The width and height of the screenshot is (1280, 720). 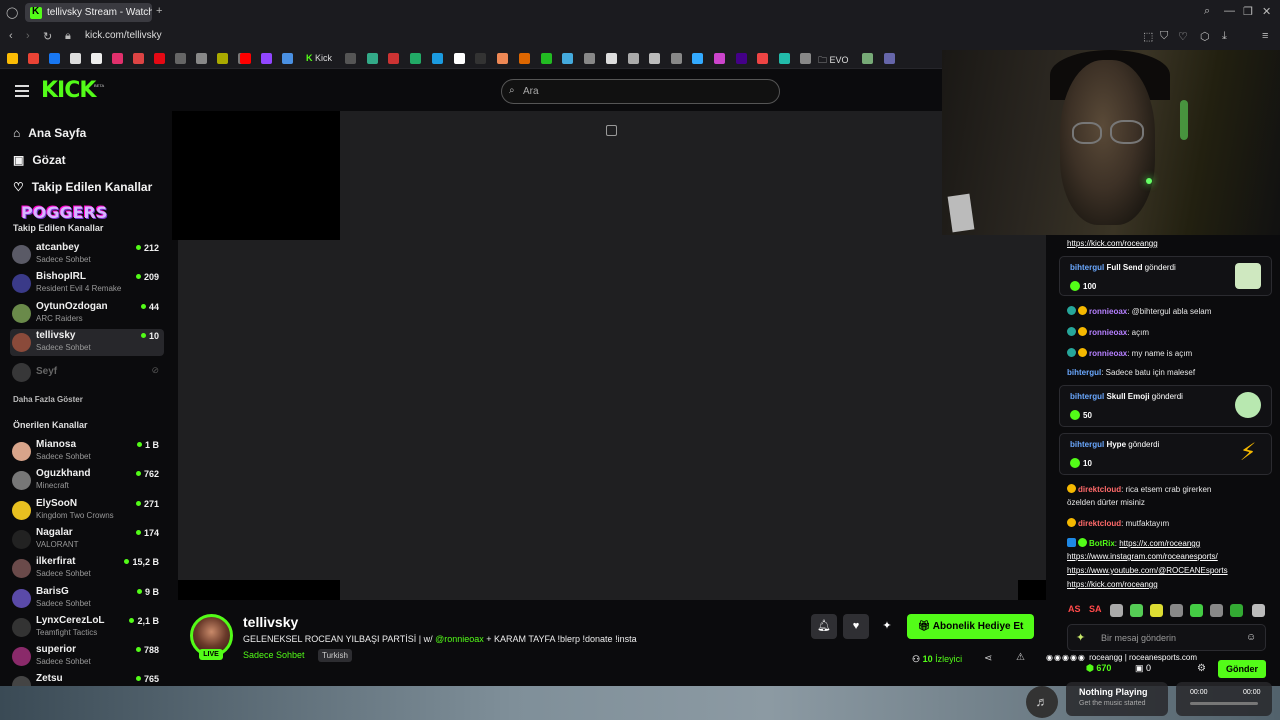 I want to click on close-window-icon: ✕, so click(x=1266, y=11).